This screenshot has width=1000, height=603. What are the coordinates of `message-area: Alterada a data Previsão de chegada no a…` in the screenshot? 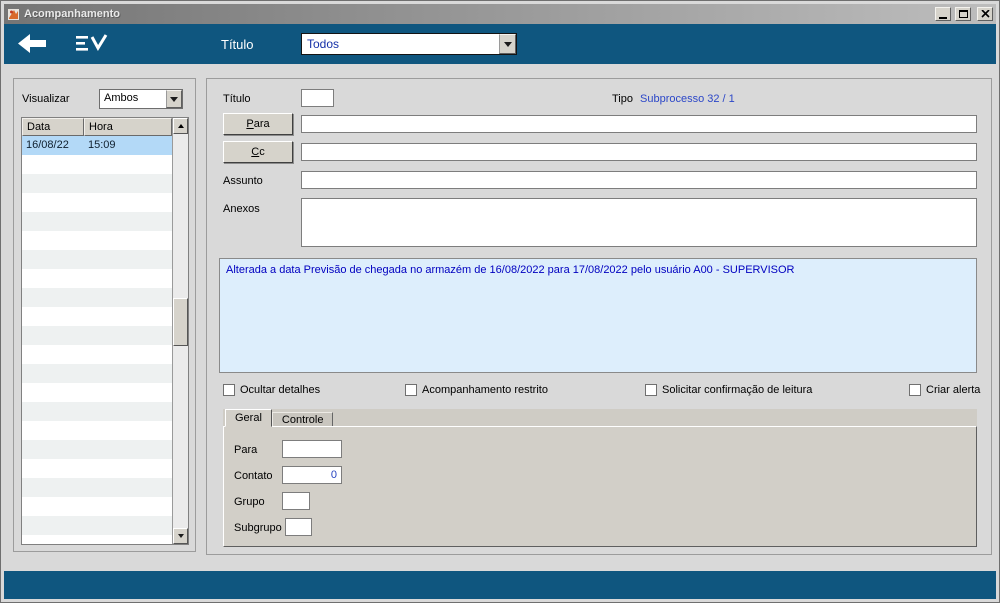 It's located at (598, 315).